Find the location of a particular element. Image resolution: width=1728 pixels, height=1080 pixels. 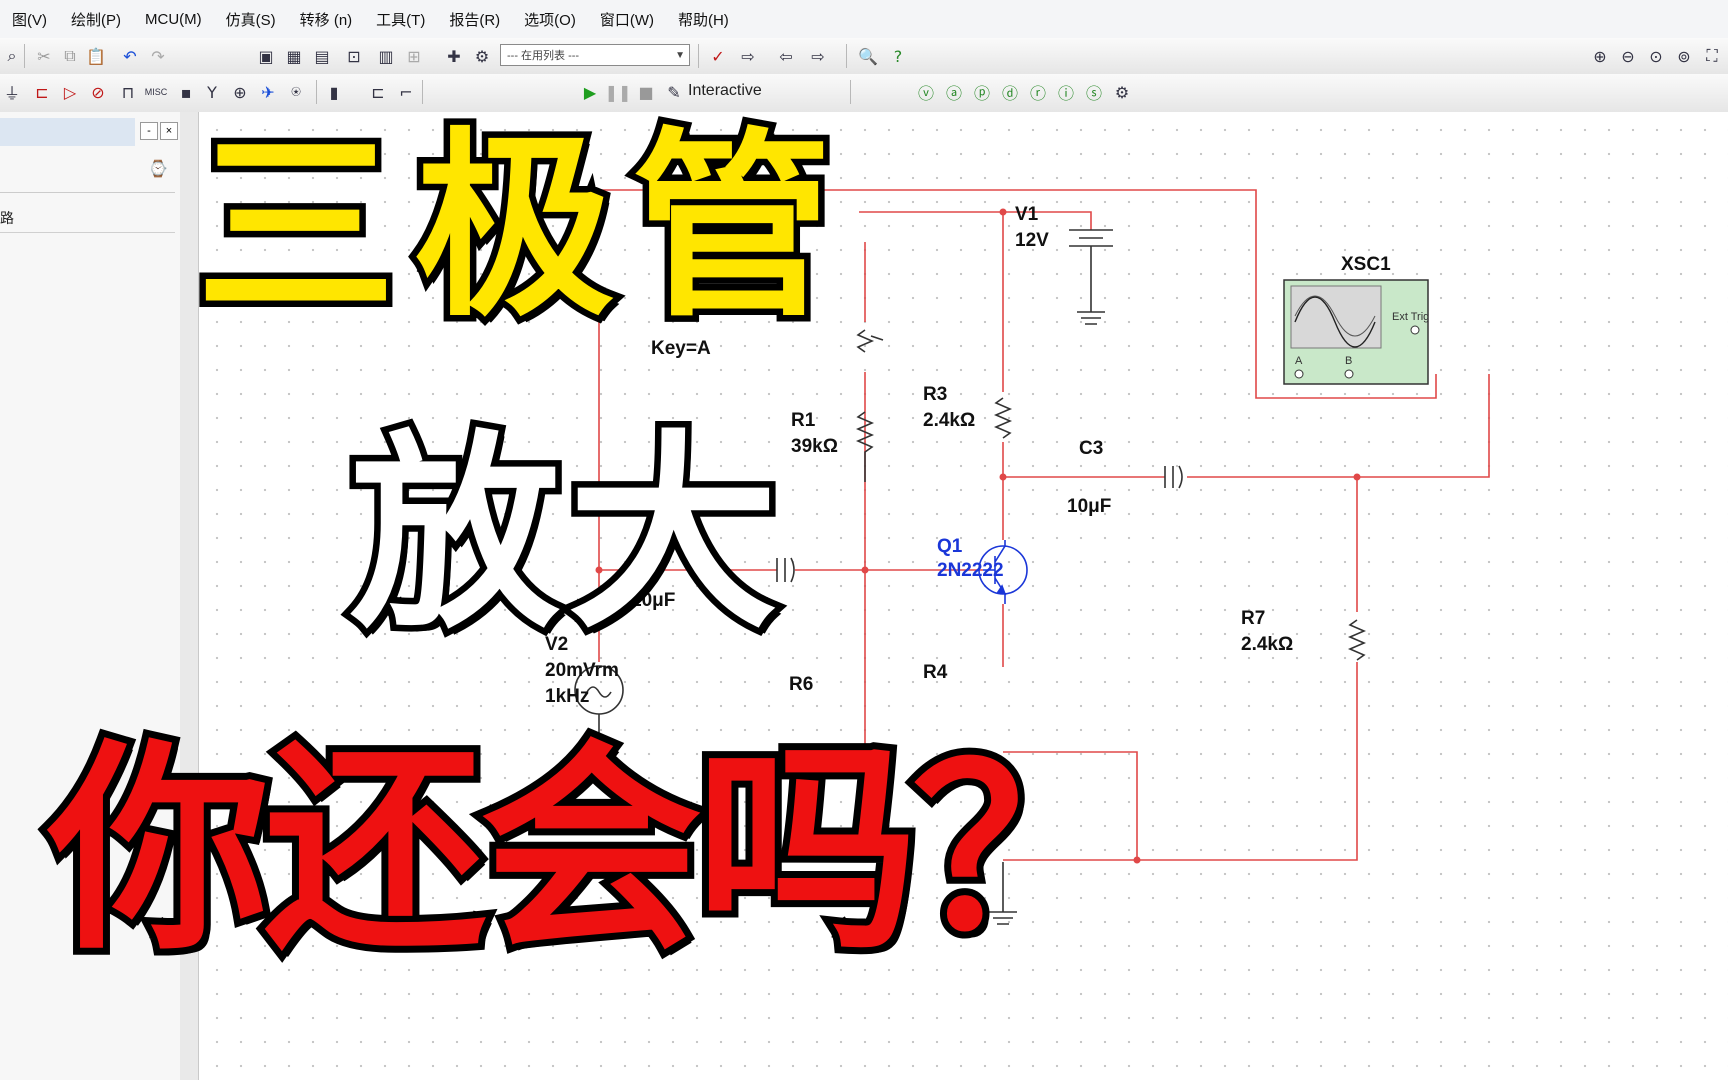

indicator-component-icon: ▪ is located at coordinates (186, 92).